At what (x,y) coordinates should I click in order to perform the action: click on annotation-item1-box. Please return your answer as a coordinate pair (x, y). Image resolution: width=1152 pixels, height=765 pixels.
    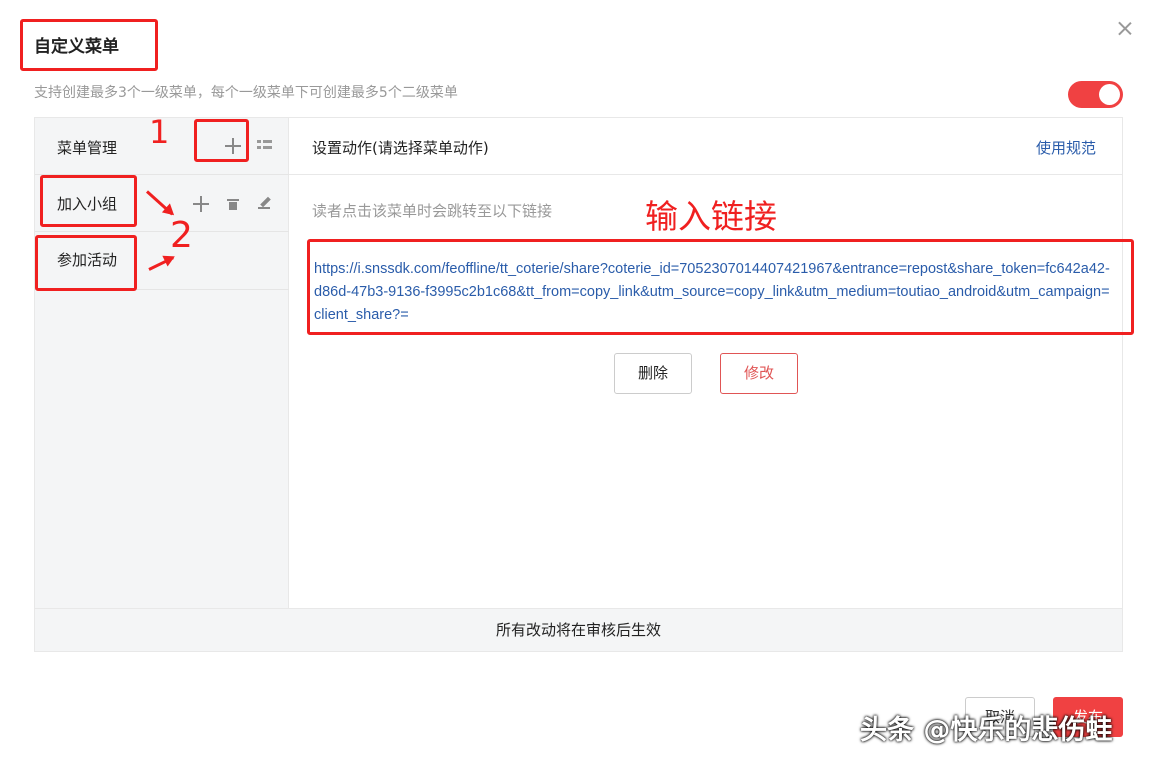
    Looking at the image, I should click on (88, 201).